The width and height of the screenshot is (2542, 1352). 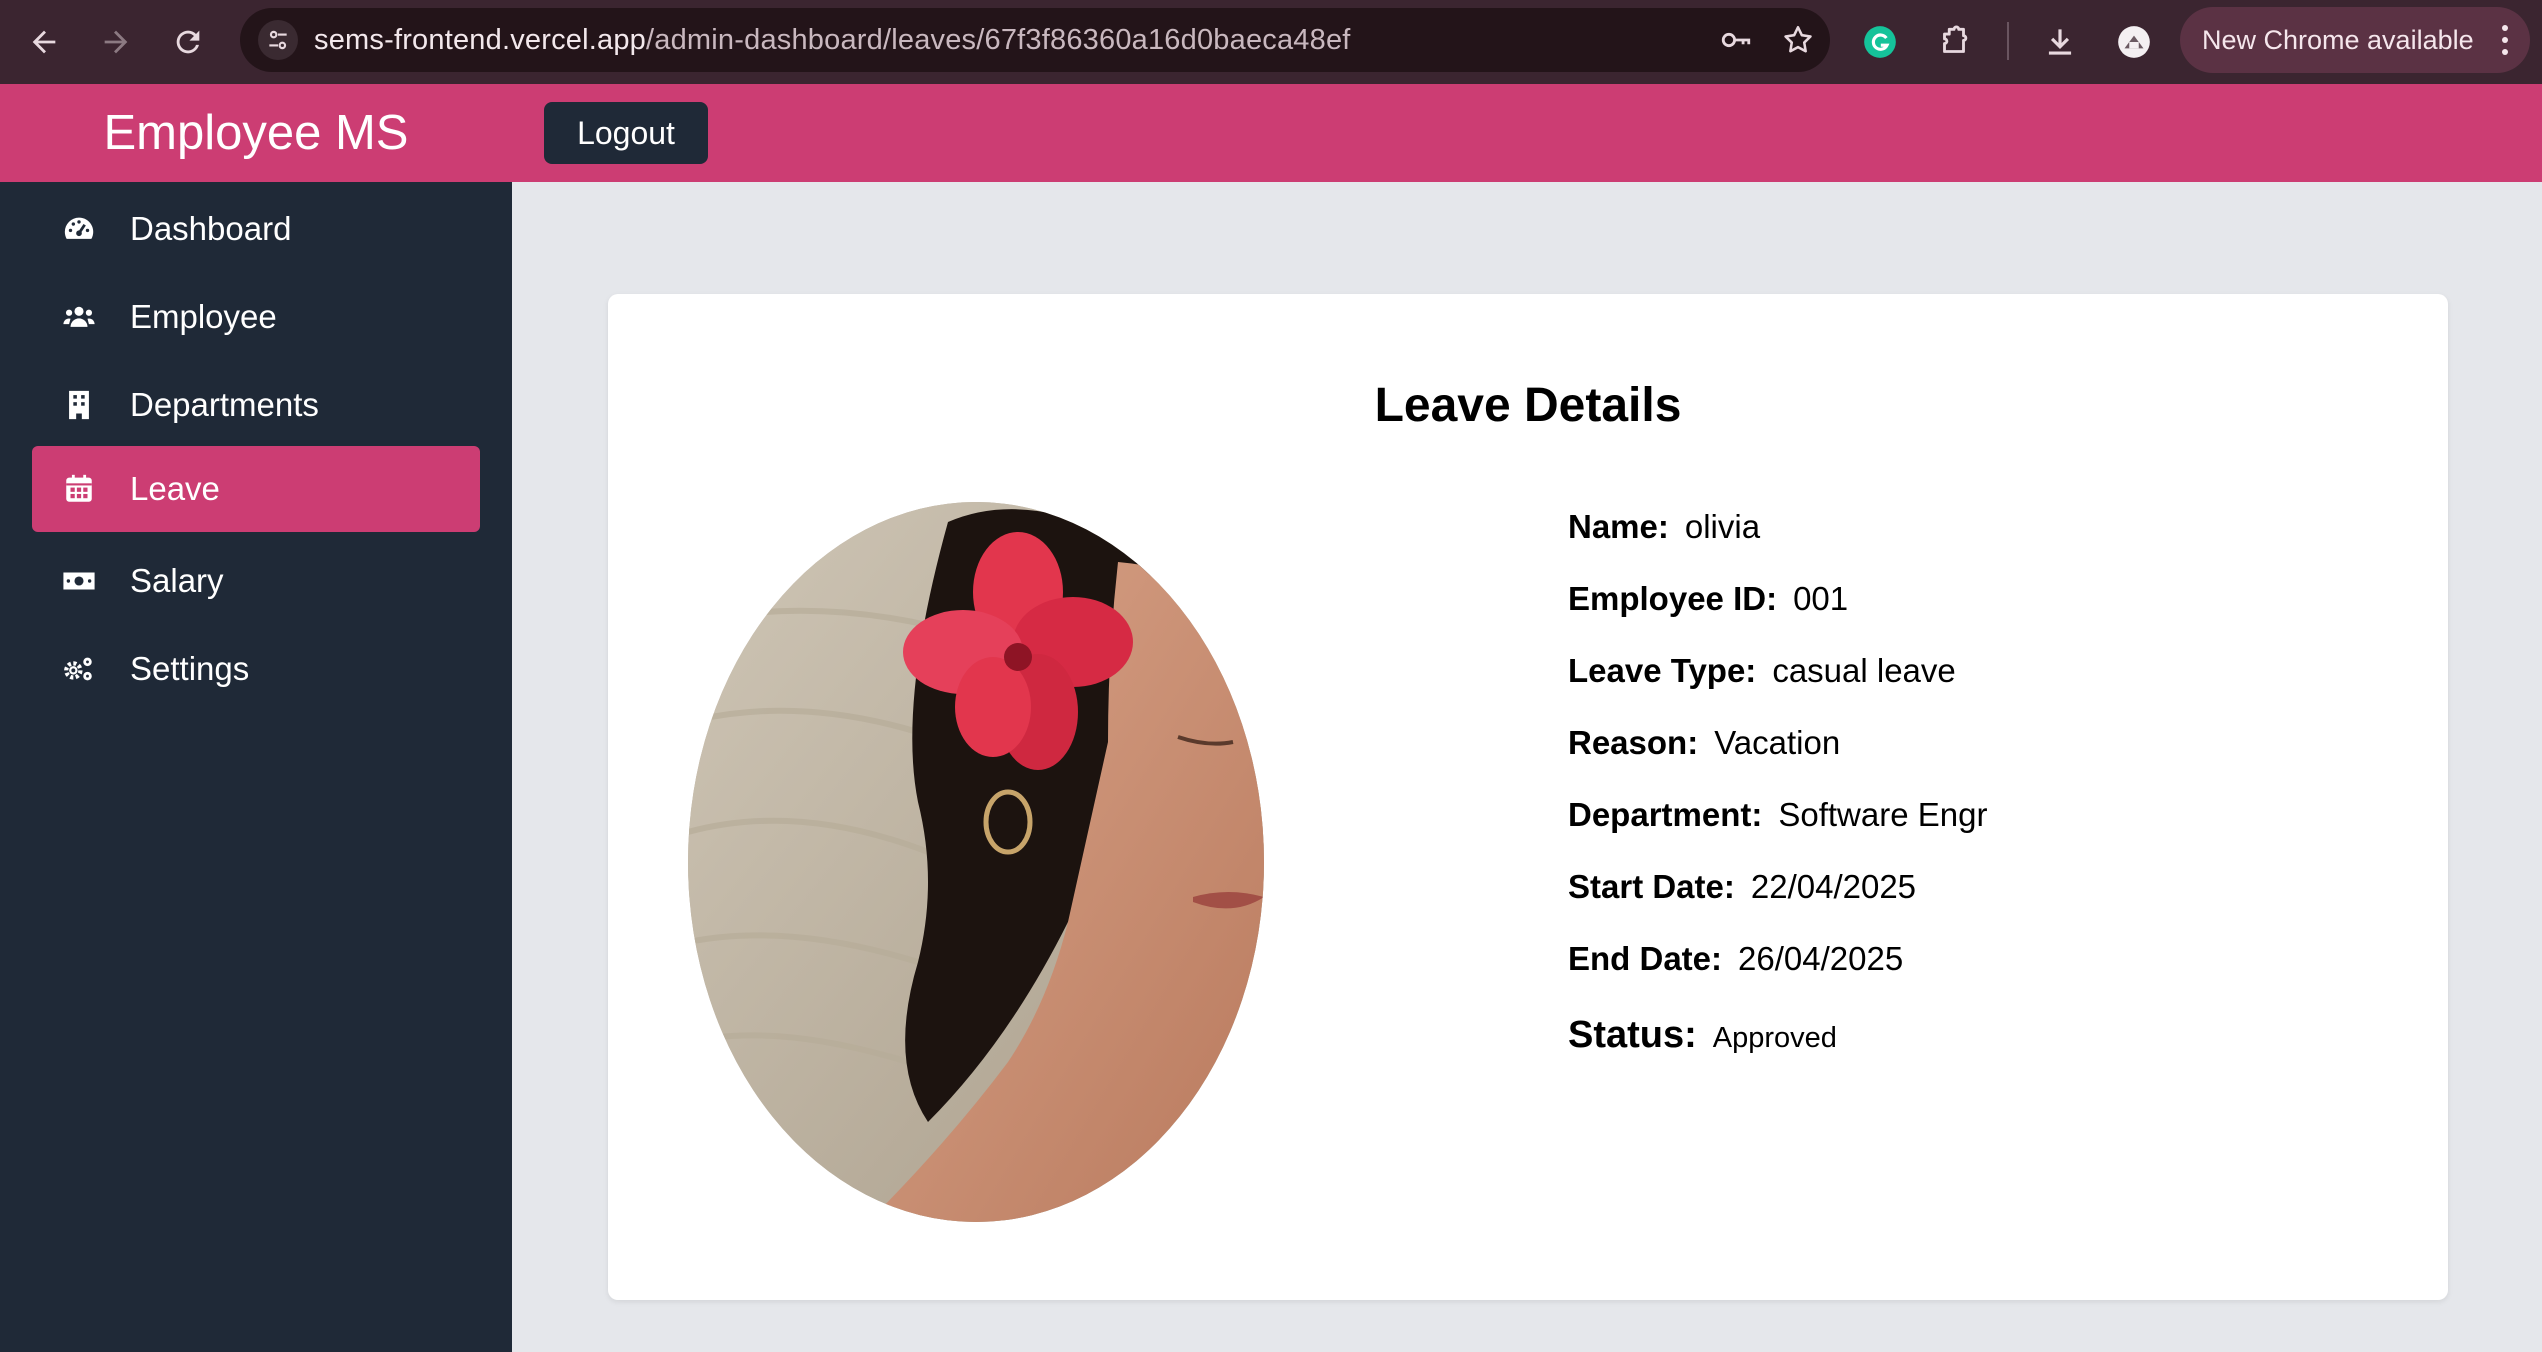 What do you see at coordinates (1651, 886) in the screenshot?
I see `detail-label: Start Date:` at bounding box center [1651, 886].